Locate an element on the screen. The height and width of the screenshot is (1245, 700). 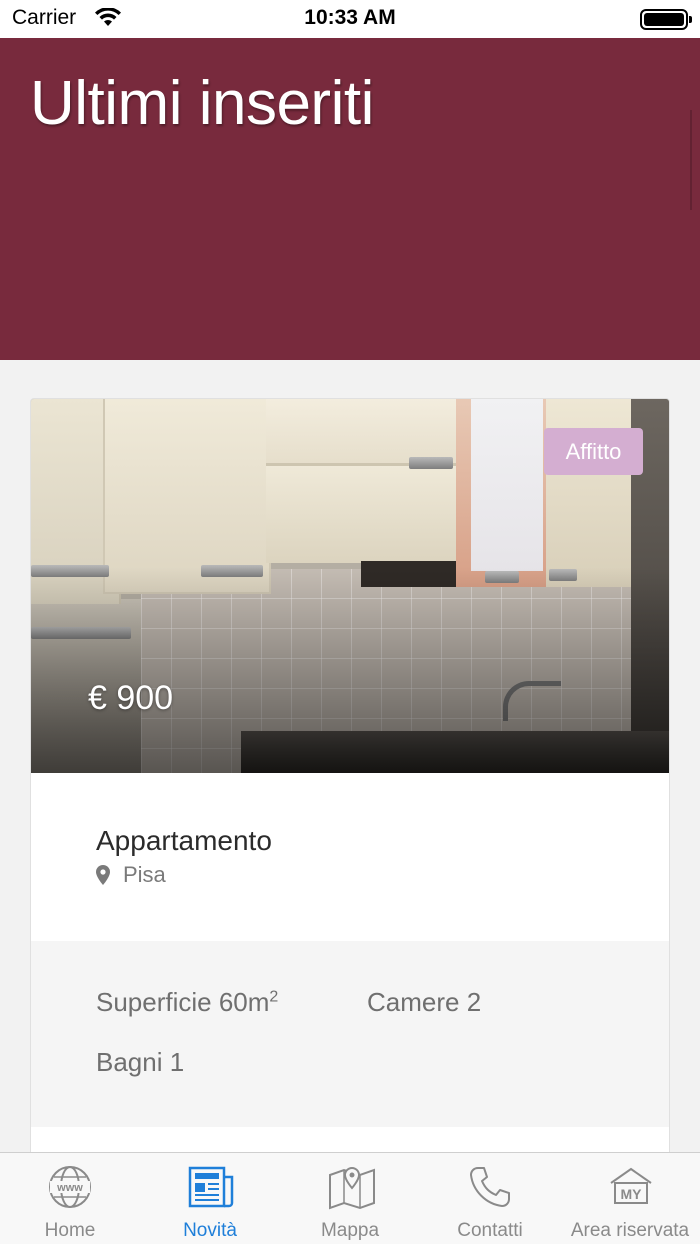
battery-icon is located at coordinates (666, 19).